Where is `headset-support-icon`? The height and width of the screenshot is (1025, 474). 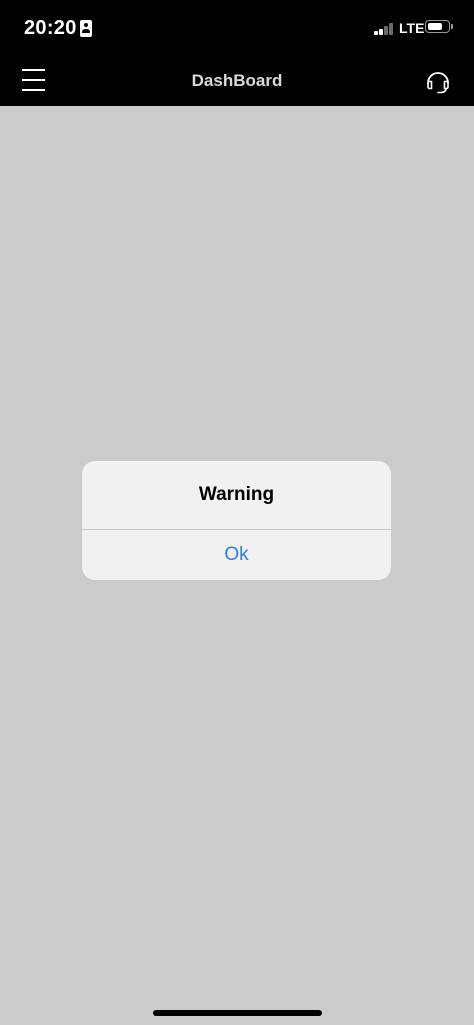 headset-support-icon is located at coordinates (438, 81).